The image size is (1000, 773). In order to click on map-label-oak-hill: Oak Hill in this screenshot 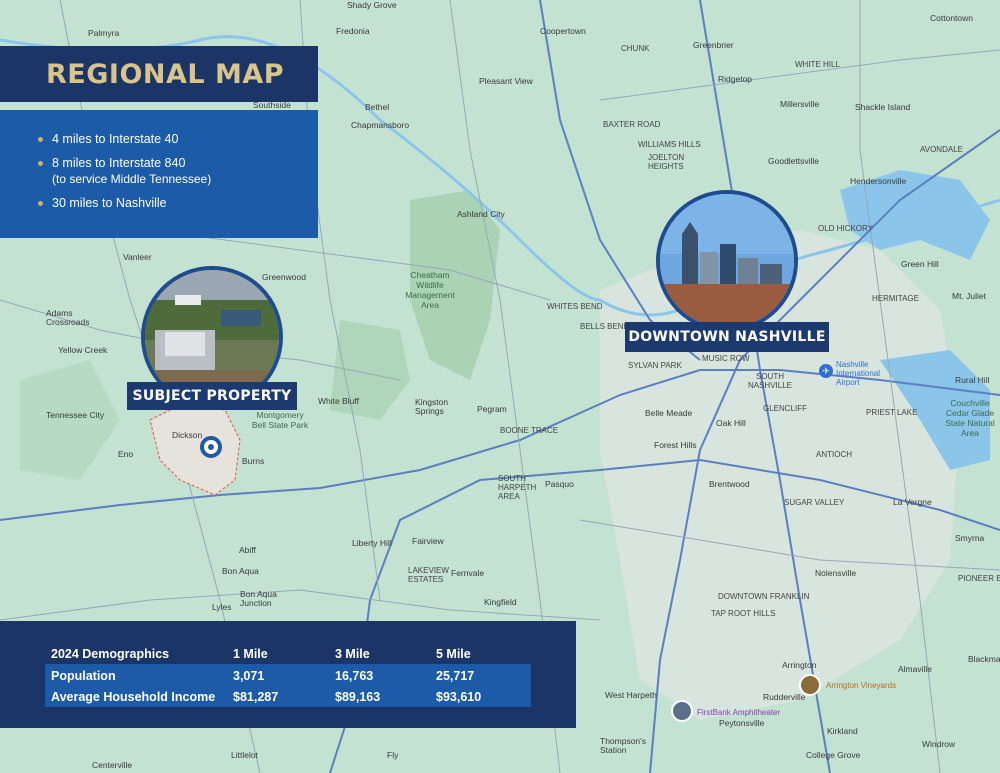, I will do `click(731, 423)`.